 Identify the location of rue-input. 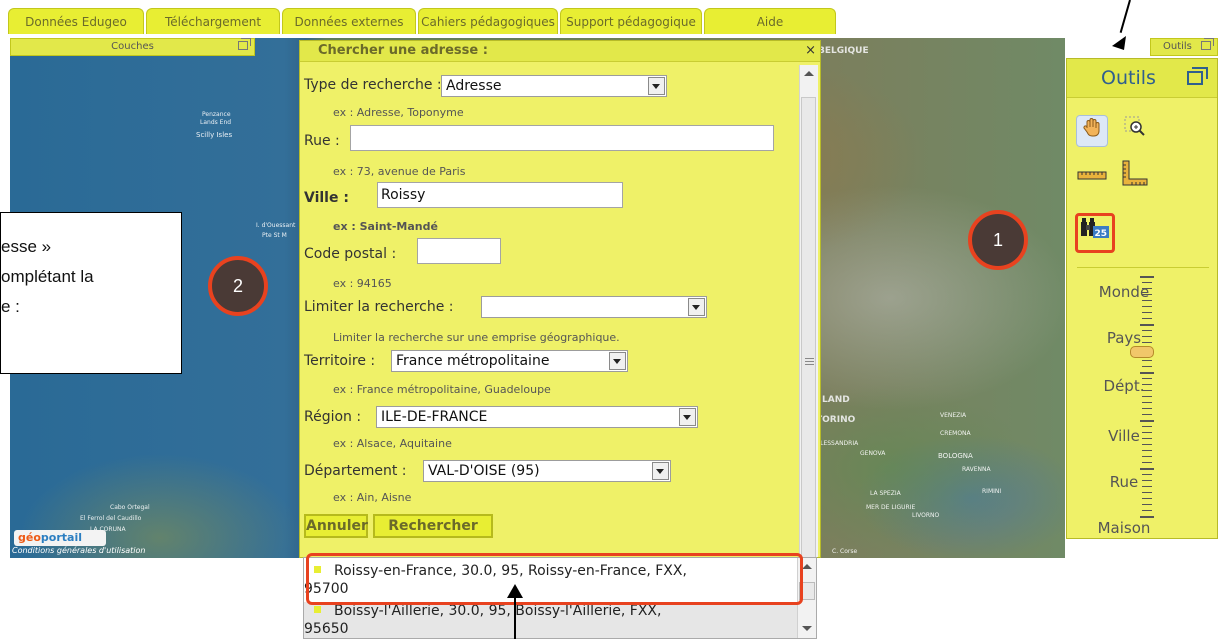
(562, 138).